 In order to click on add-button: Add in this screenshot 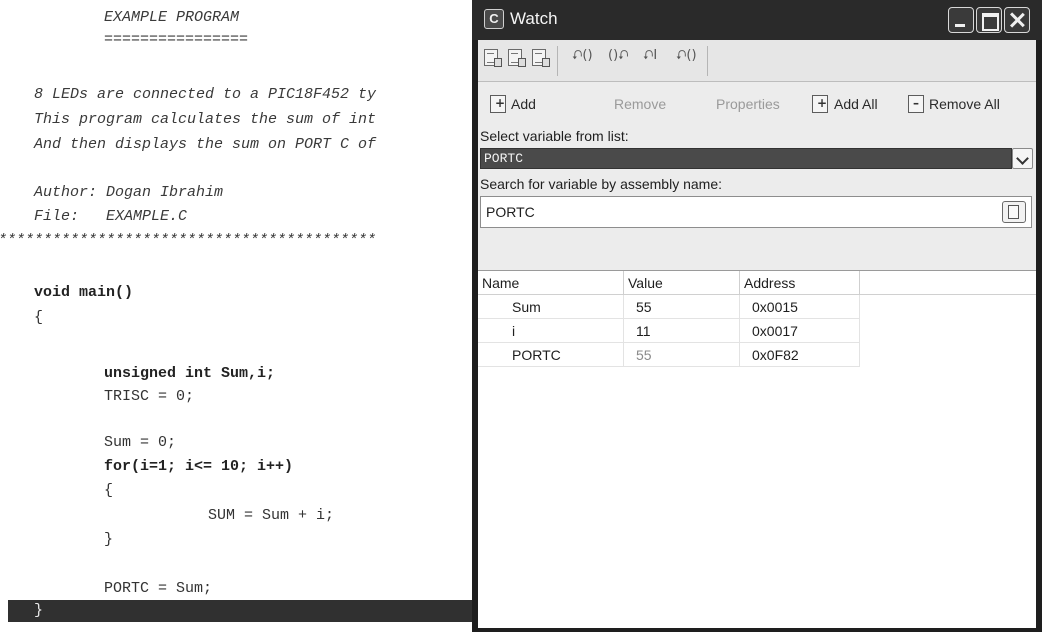, I will do `click(523, 104)`.